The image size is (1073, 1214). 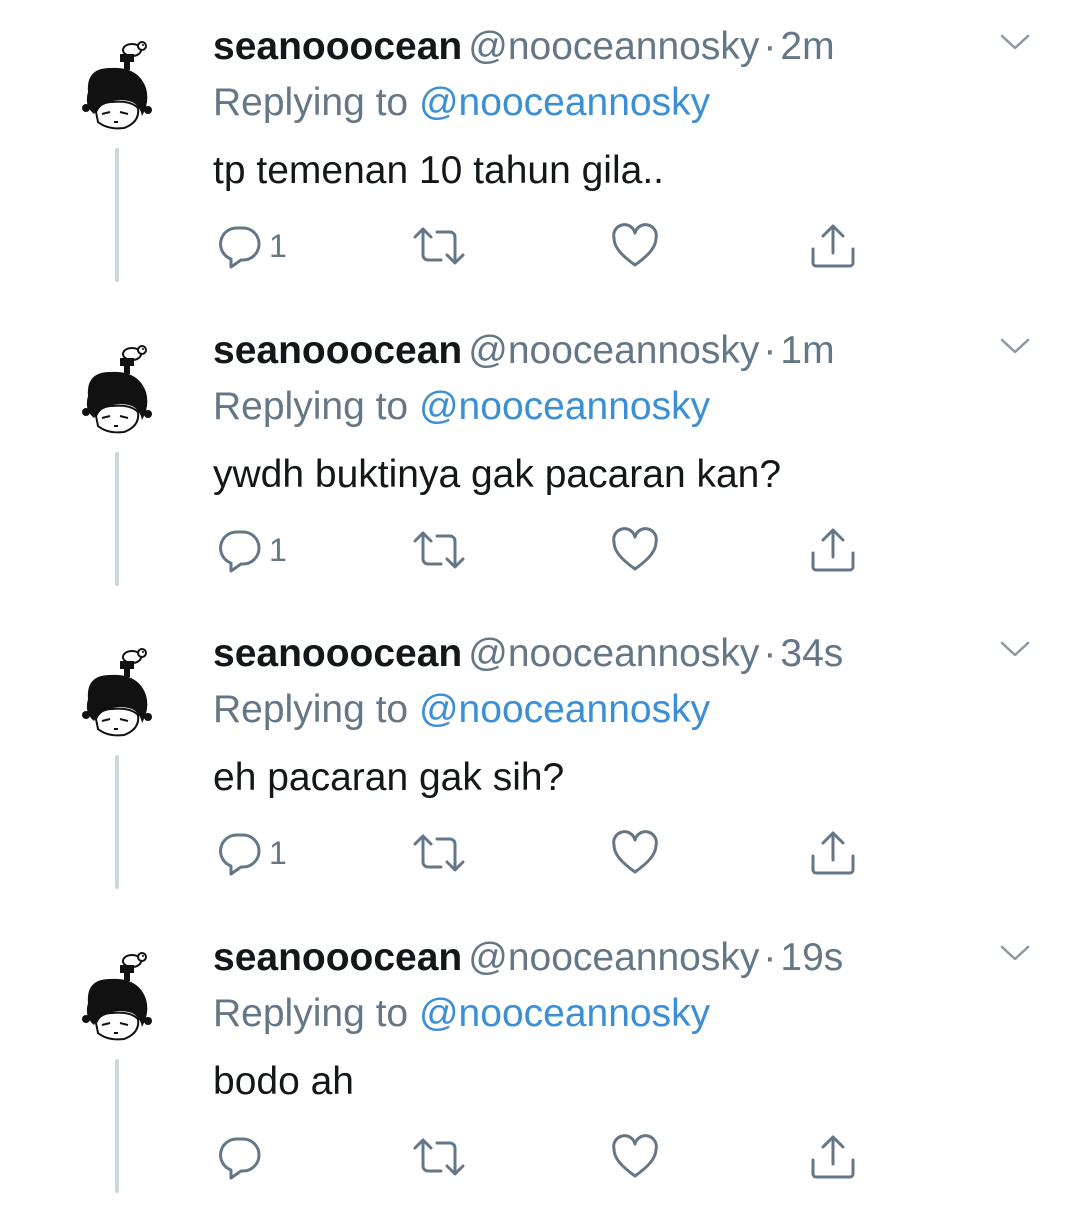 What do you see at coordinates (807, 350) in the screenshot?
I see `tweet-timestamp: 1m` at bounding box center [807, 350].